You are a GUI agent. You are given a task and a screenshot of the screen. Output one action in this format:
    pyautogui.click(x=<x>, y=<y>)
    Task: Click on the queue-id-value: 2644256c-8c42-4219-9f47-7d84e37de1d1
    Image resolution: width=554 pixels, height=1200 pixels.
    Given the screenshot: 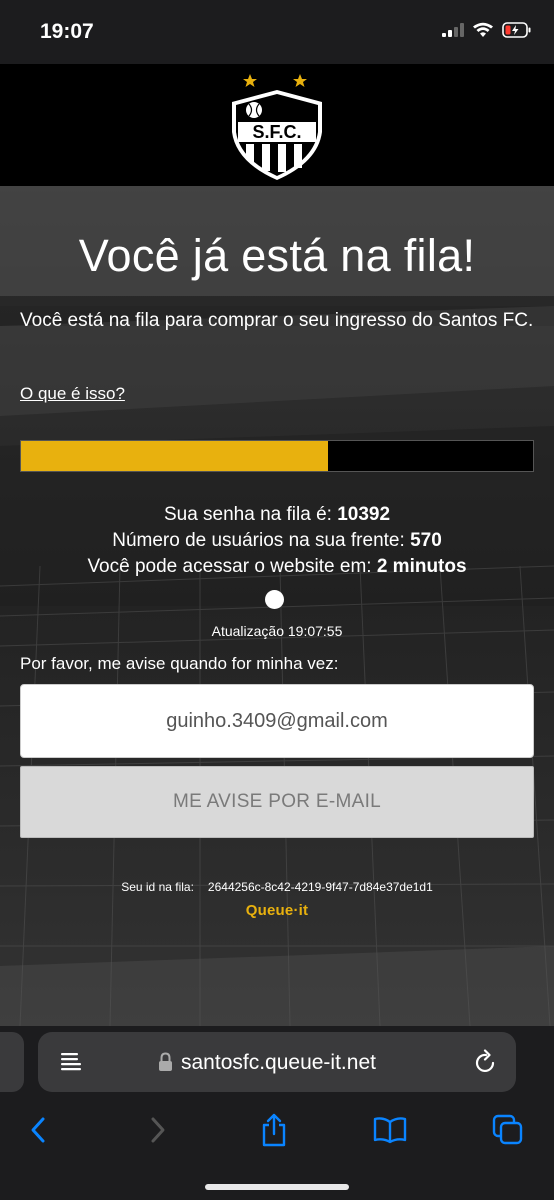 What is the action you would take?
    pyautogui.click(x=320, y=887)
    